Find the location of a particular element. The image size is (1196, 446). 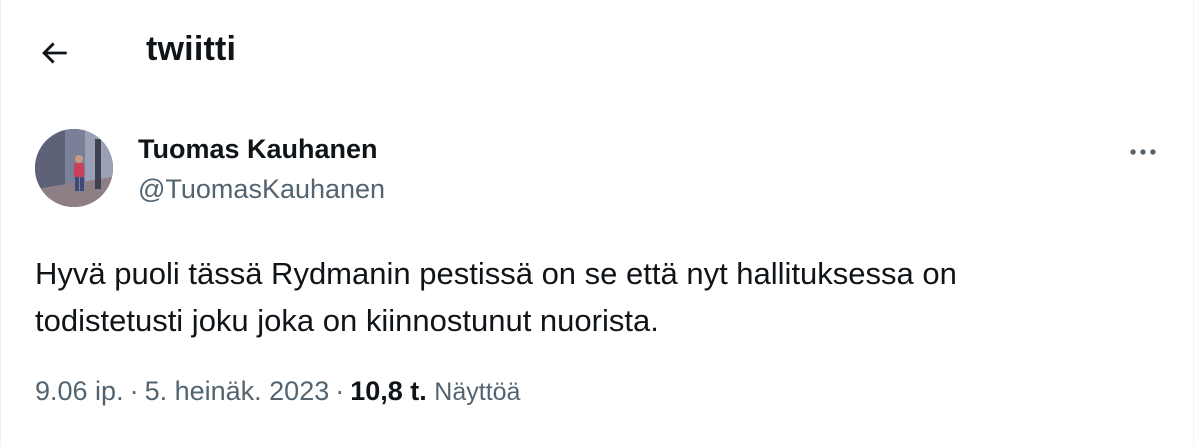

tweet-meta: 9.06 ip. · 5. heinäk. 2023 · 10,8 t. Näyttöä is located at coordinates (277, 391).